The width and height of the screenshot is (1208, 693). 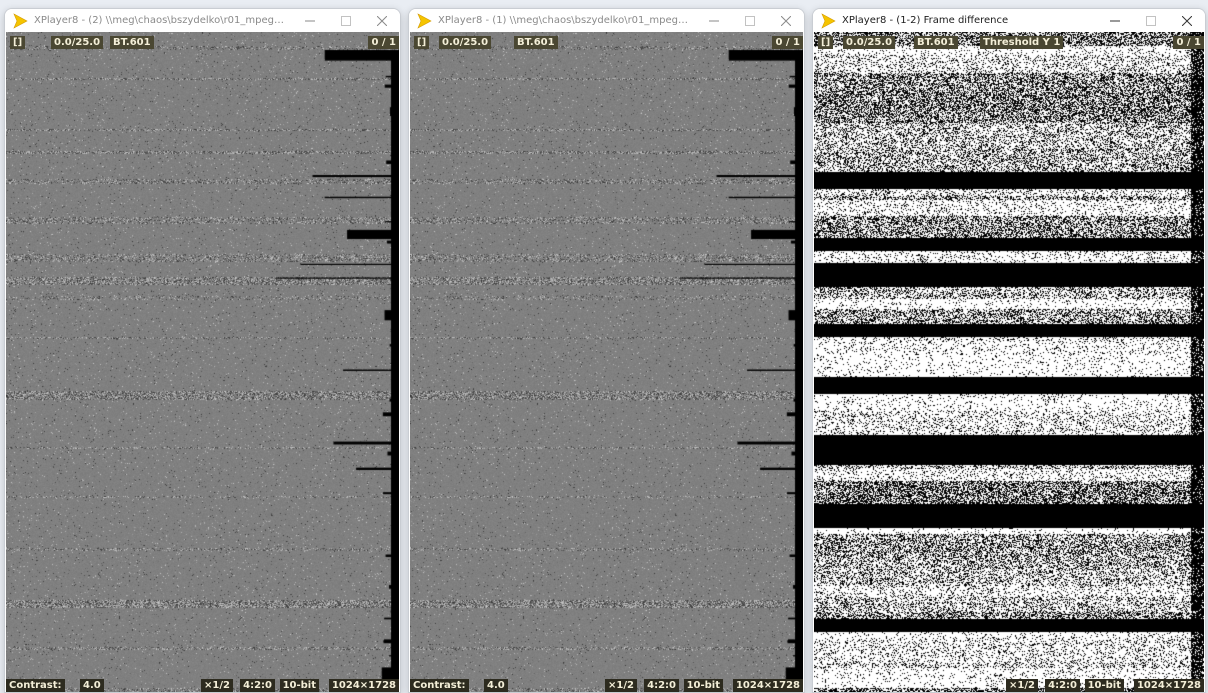 I want to click on threshold-readout: Threshold Y 1, so click(x=1022, y=42).